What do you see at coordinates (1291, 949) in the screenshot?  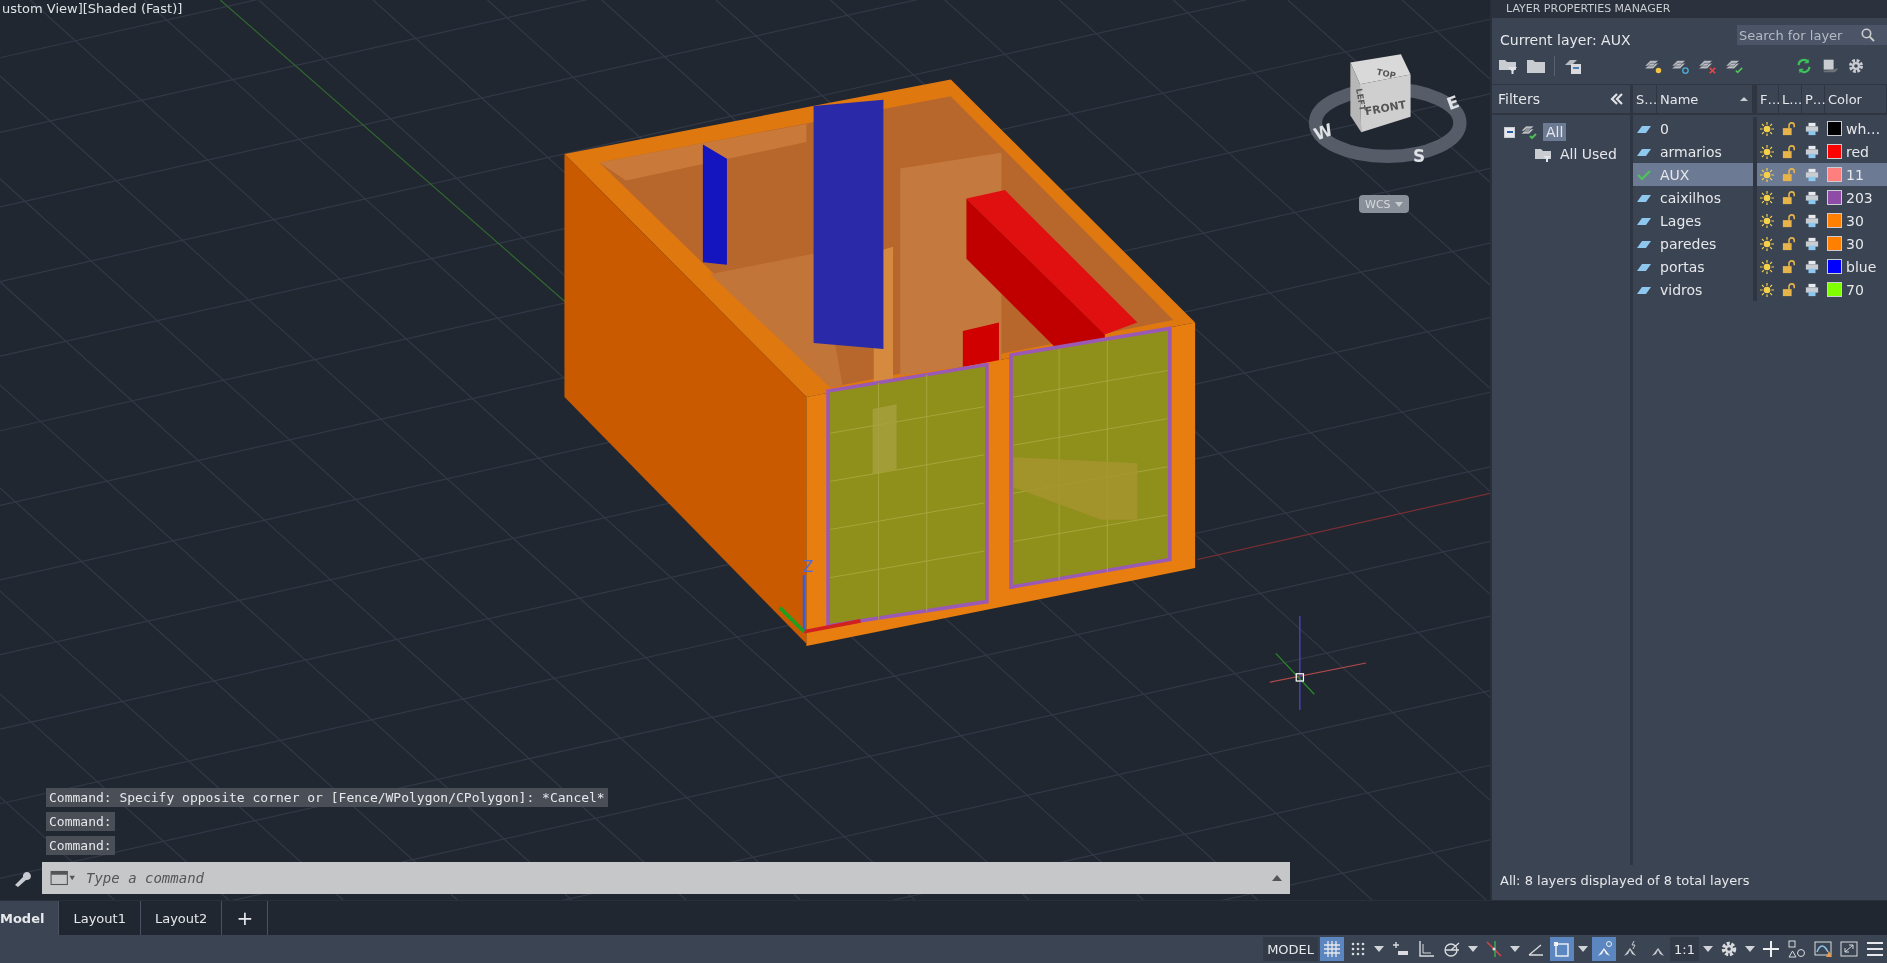 I see `model-space-button: MODEL` at bounding box center [1291, 949].